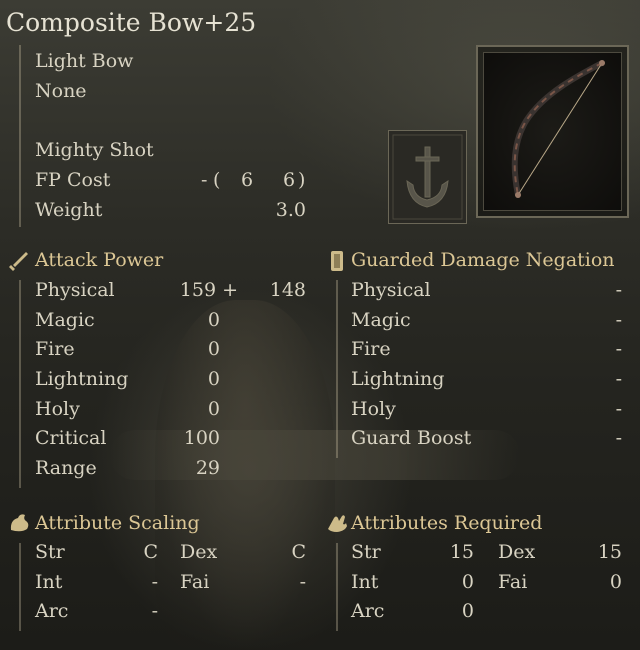 This screenshot has width=640, height=650. What do you see at coordinates (427, 177) in the screenshot?
I see `ash-of-war-icon` at bounding box center [427, 177].